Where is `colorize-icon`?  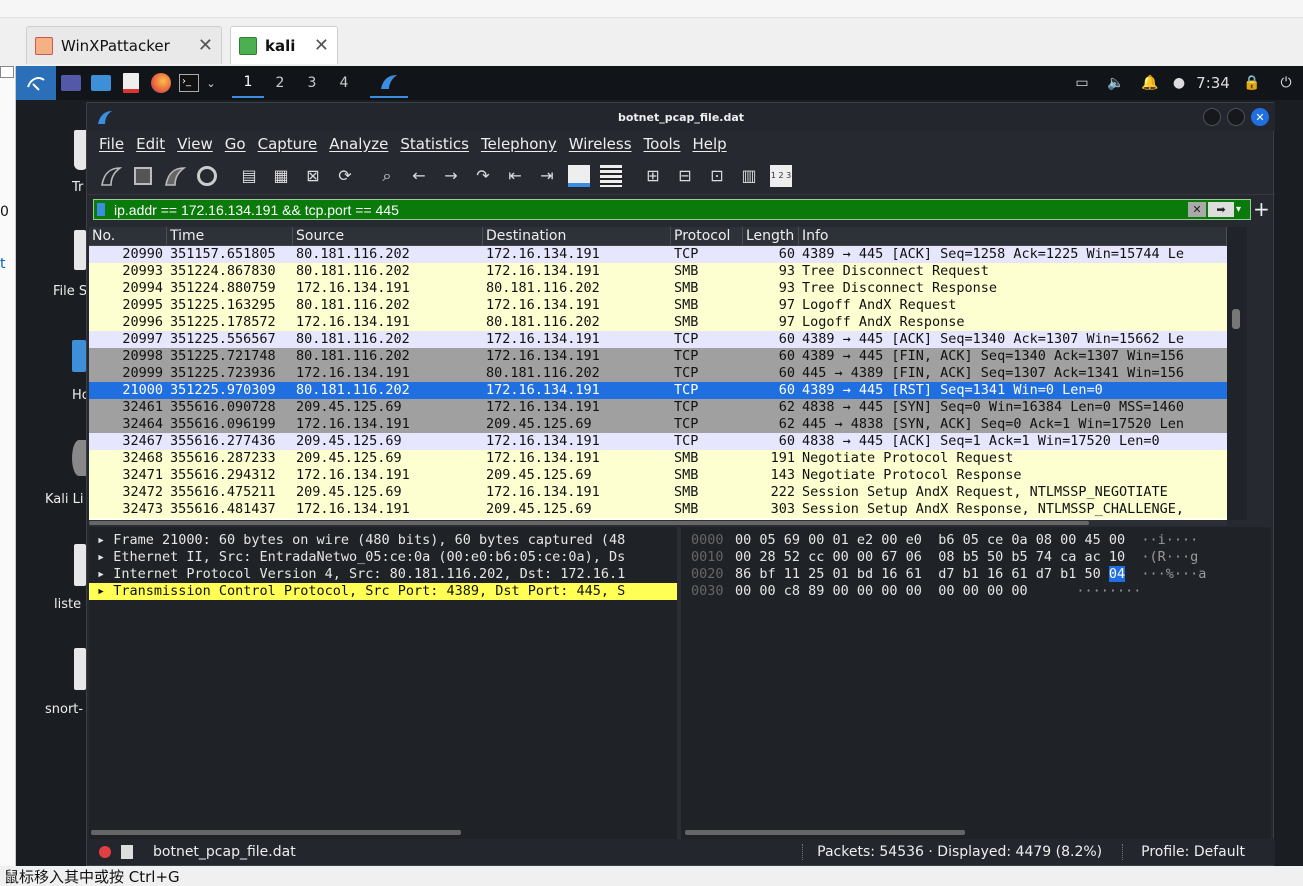
colorize-icon is located at coordinates (611, 176).